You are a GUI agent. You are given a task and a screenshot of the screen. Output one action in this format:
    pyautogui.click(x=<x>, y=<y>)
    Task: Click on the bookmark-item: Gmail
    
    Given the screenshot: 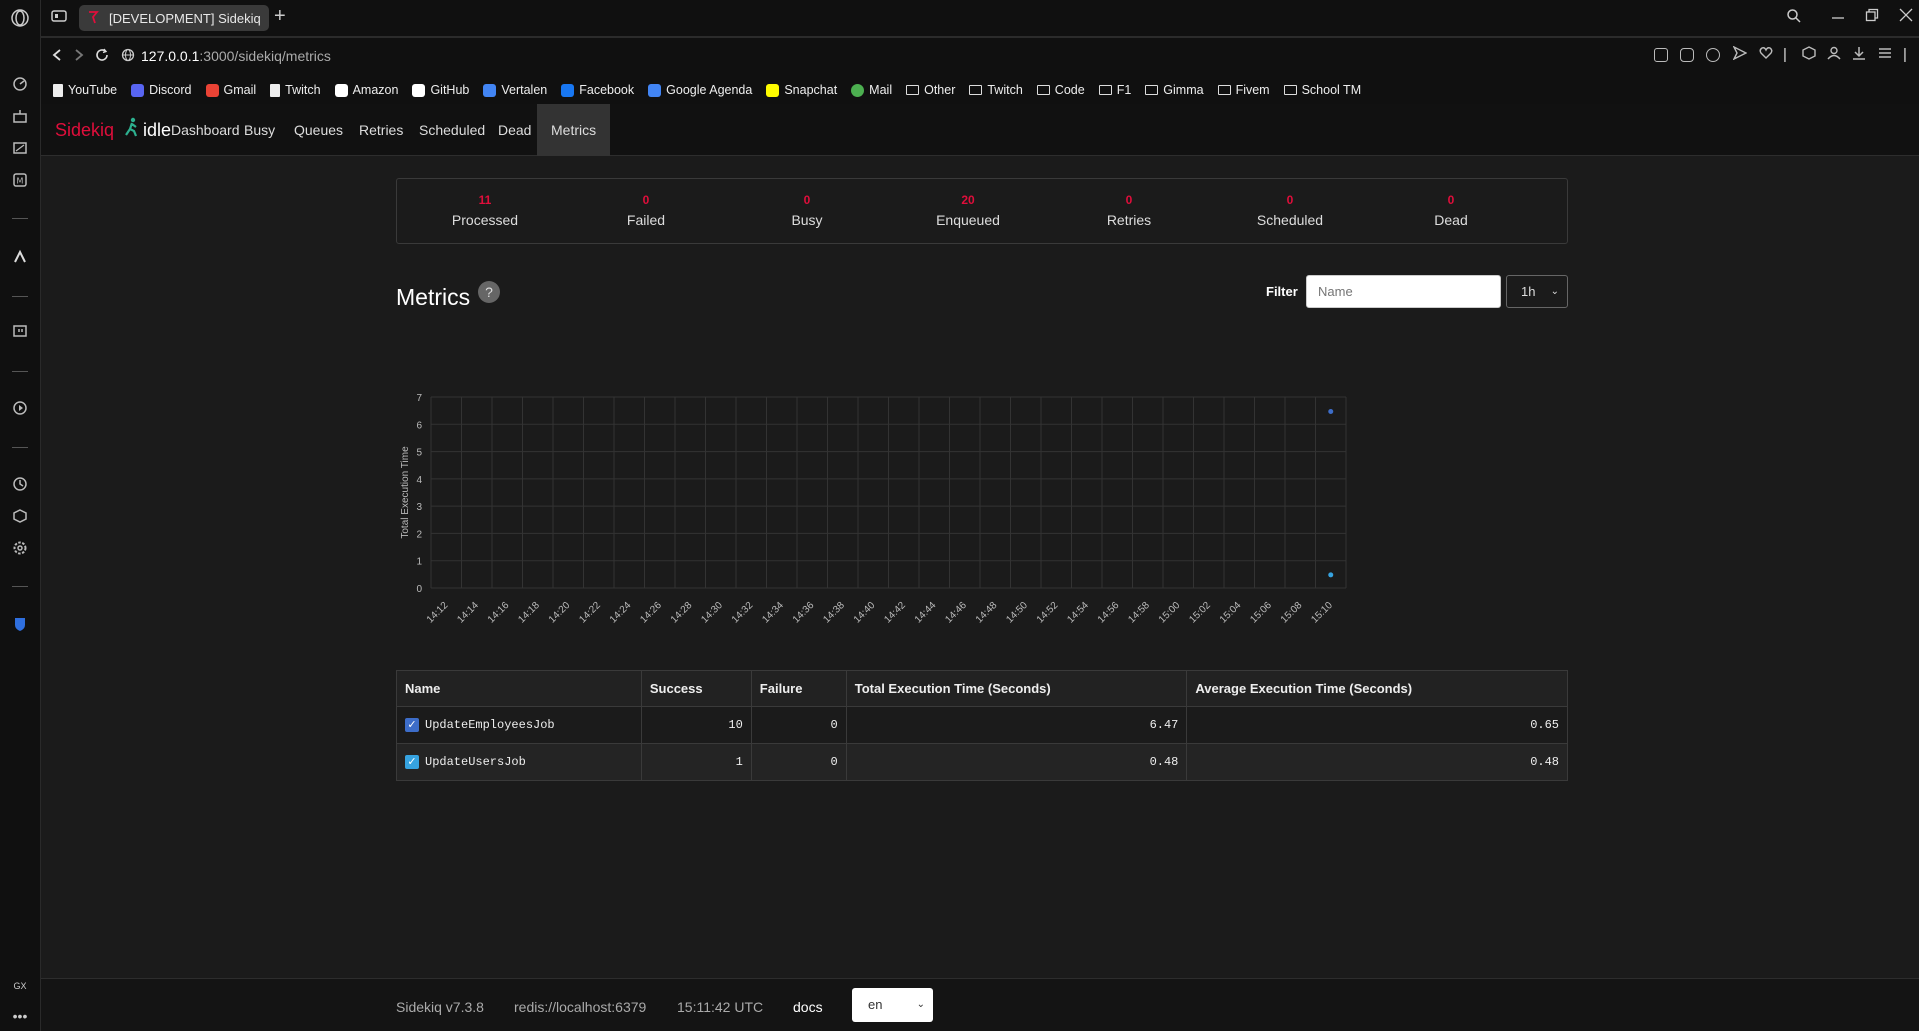 What is the action you would take?
    pyautogui.click(x=230, y=90)
    